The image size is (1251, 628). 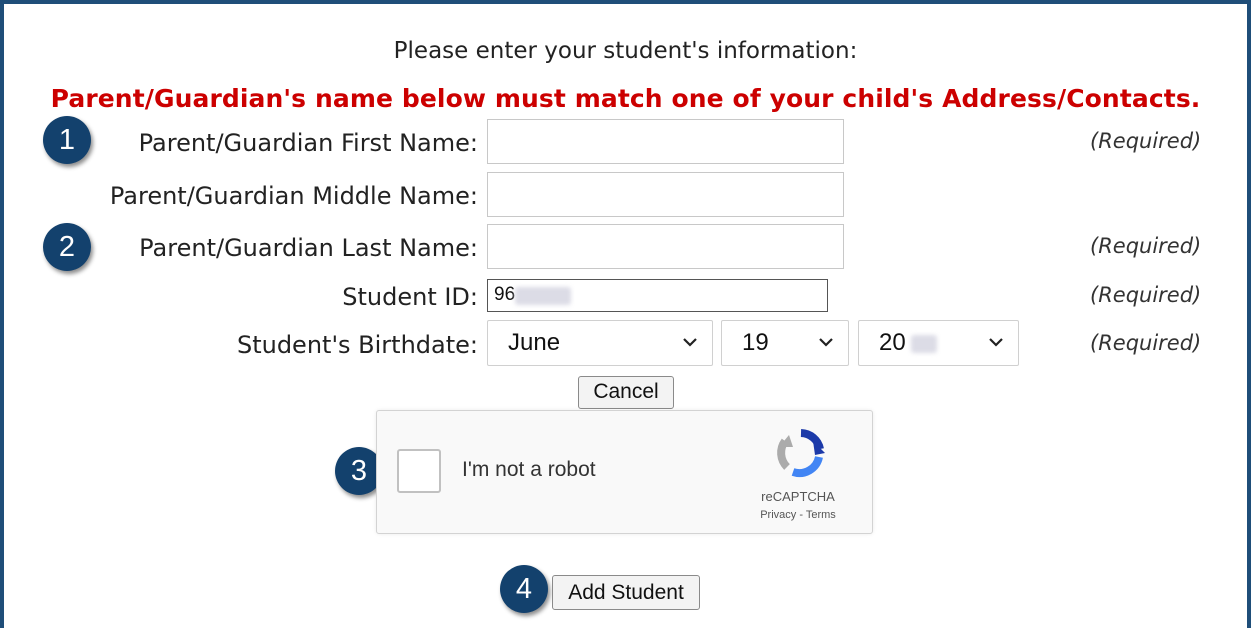 What do you see at coordinates (798, 496) in the screenshot?
I see `recaptcha-brand: reCAPTCHA` at bounding box center [798, 496].